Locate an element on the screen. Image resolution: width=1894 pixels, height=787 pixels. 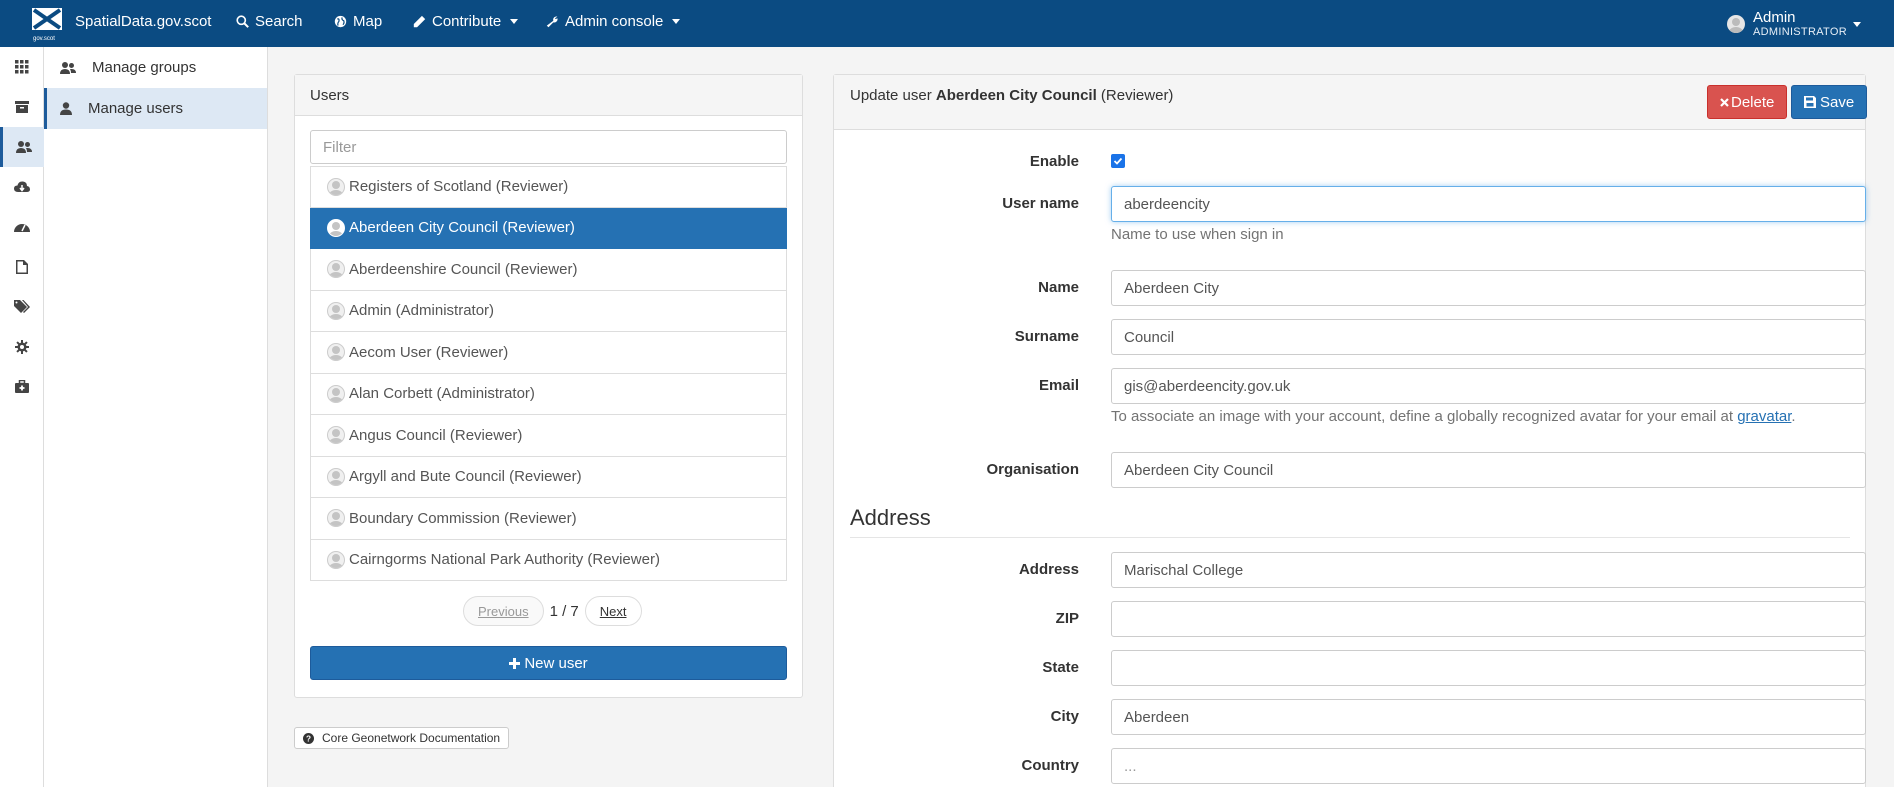
dashboard-icon is located at coordinates (22, 67).